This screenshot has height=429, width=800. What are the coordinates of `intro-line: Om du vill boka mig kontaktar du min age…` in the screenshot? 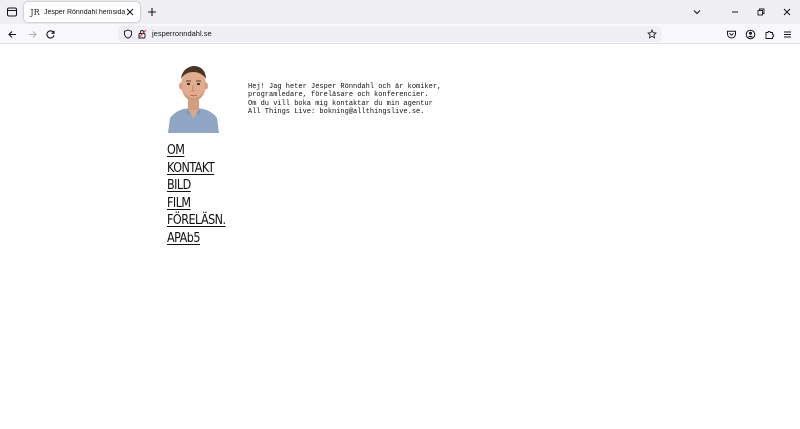 It's located at (340, 103).